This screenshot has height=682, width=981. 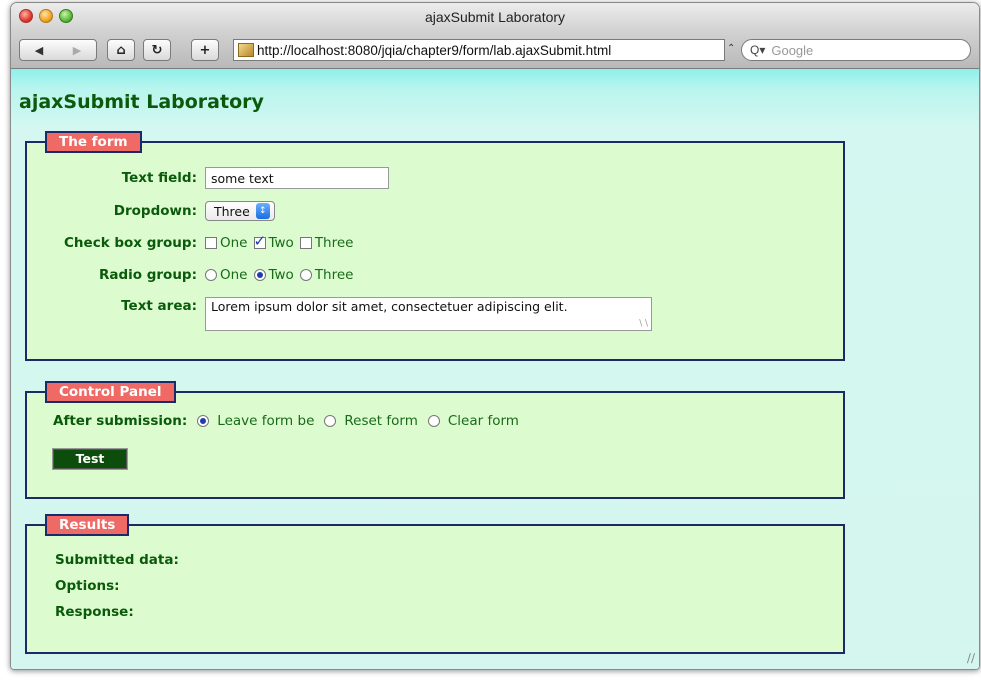 I want to click on search-field: Q▾ Google, so click(x=856, y=50).